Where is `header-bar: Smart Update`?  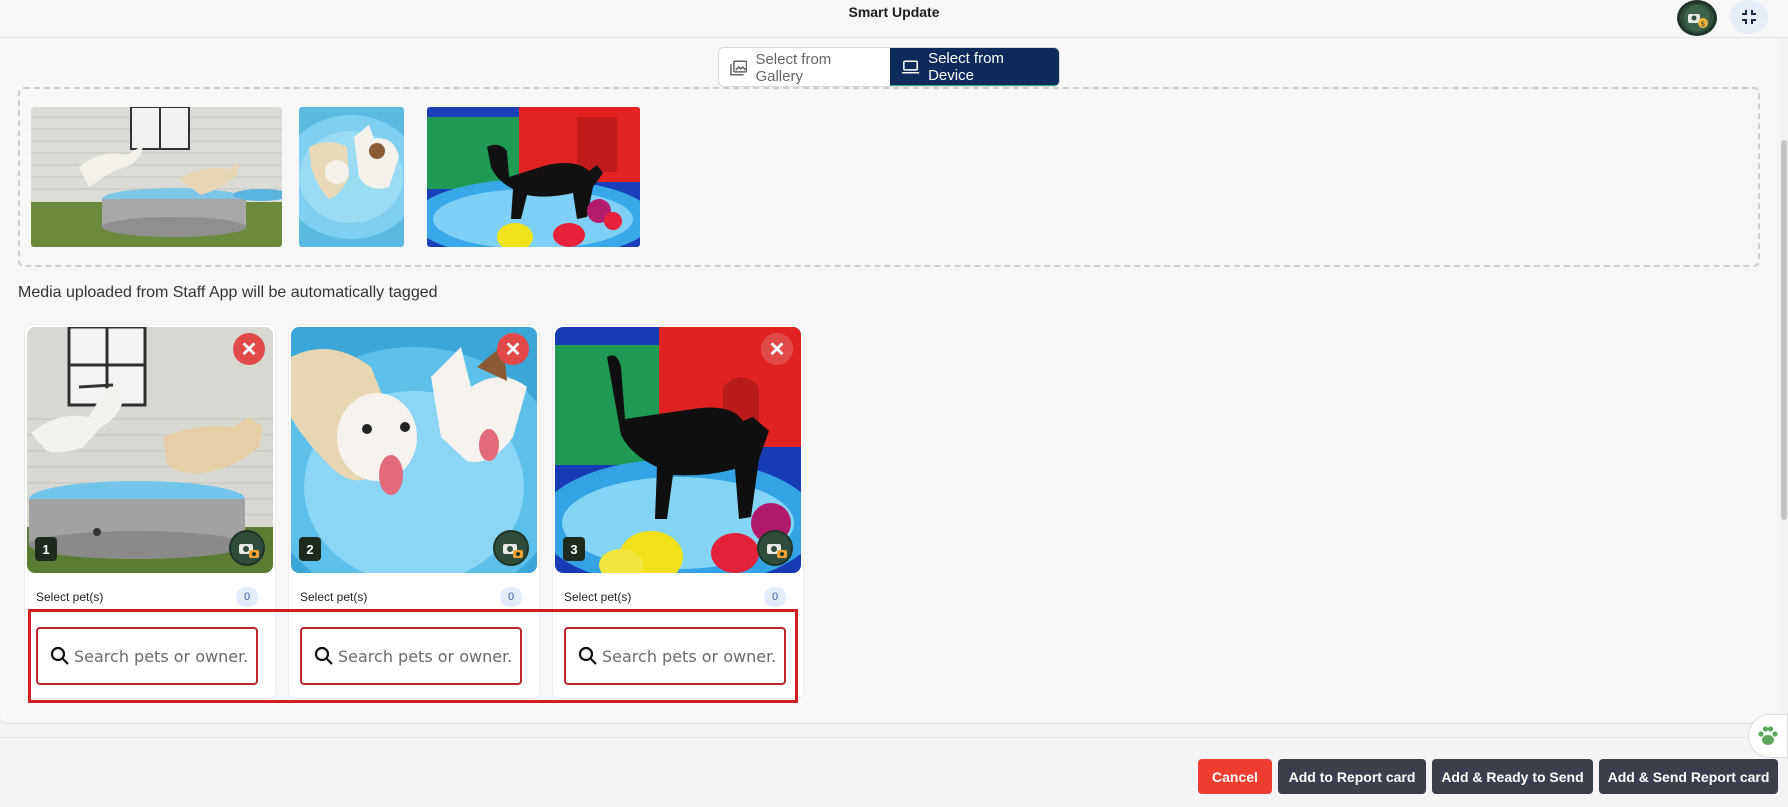 header-bar: Smart Update is located at coordinates (894, 19).